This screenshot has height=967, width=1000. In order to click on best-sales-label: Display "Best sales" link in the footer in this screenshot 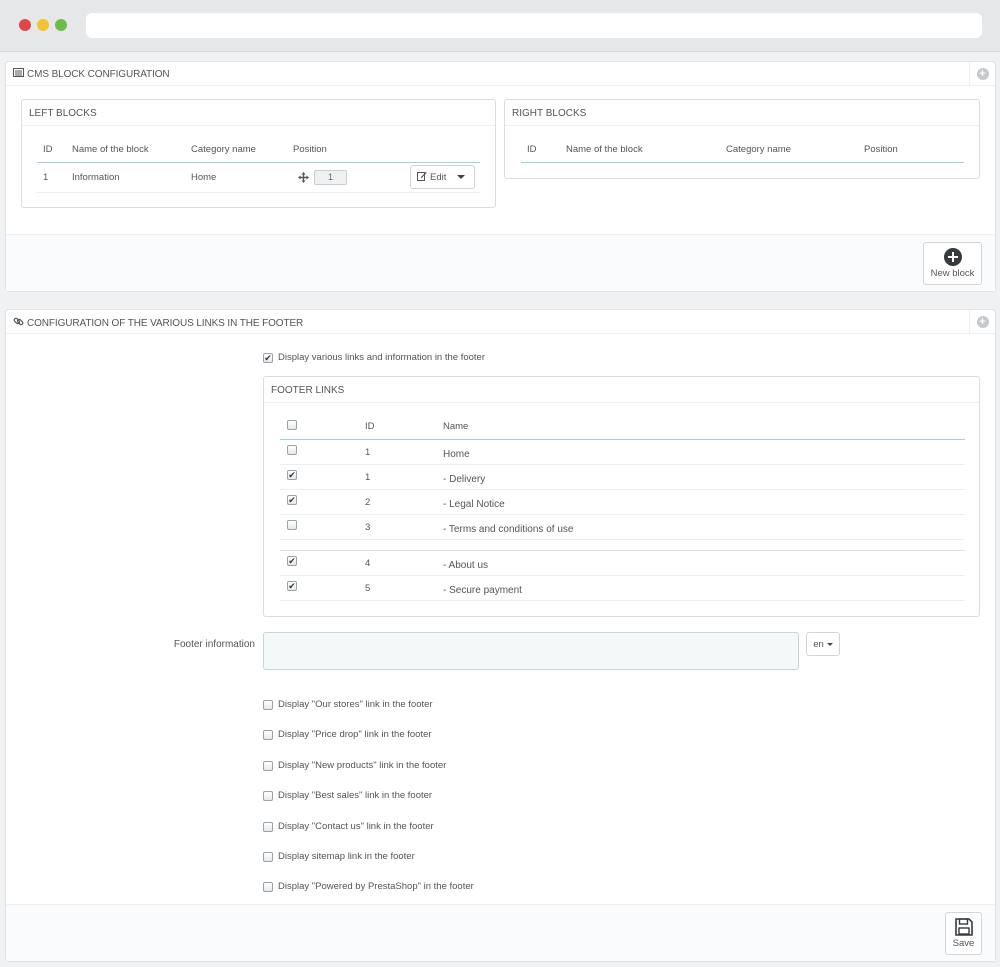, I will do `click(355, 795)`.